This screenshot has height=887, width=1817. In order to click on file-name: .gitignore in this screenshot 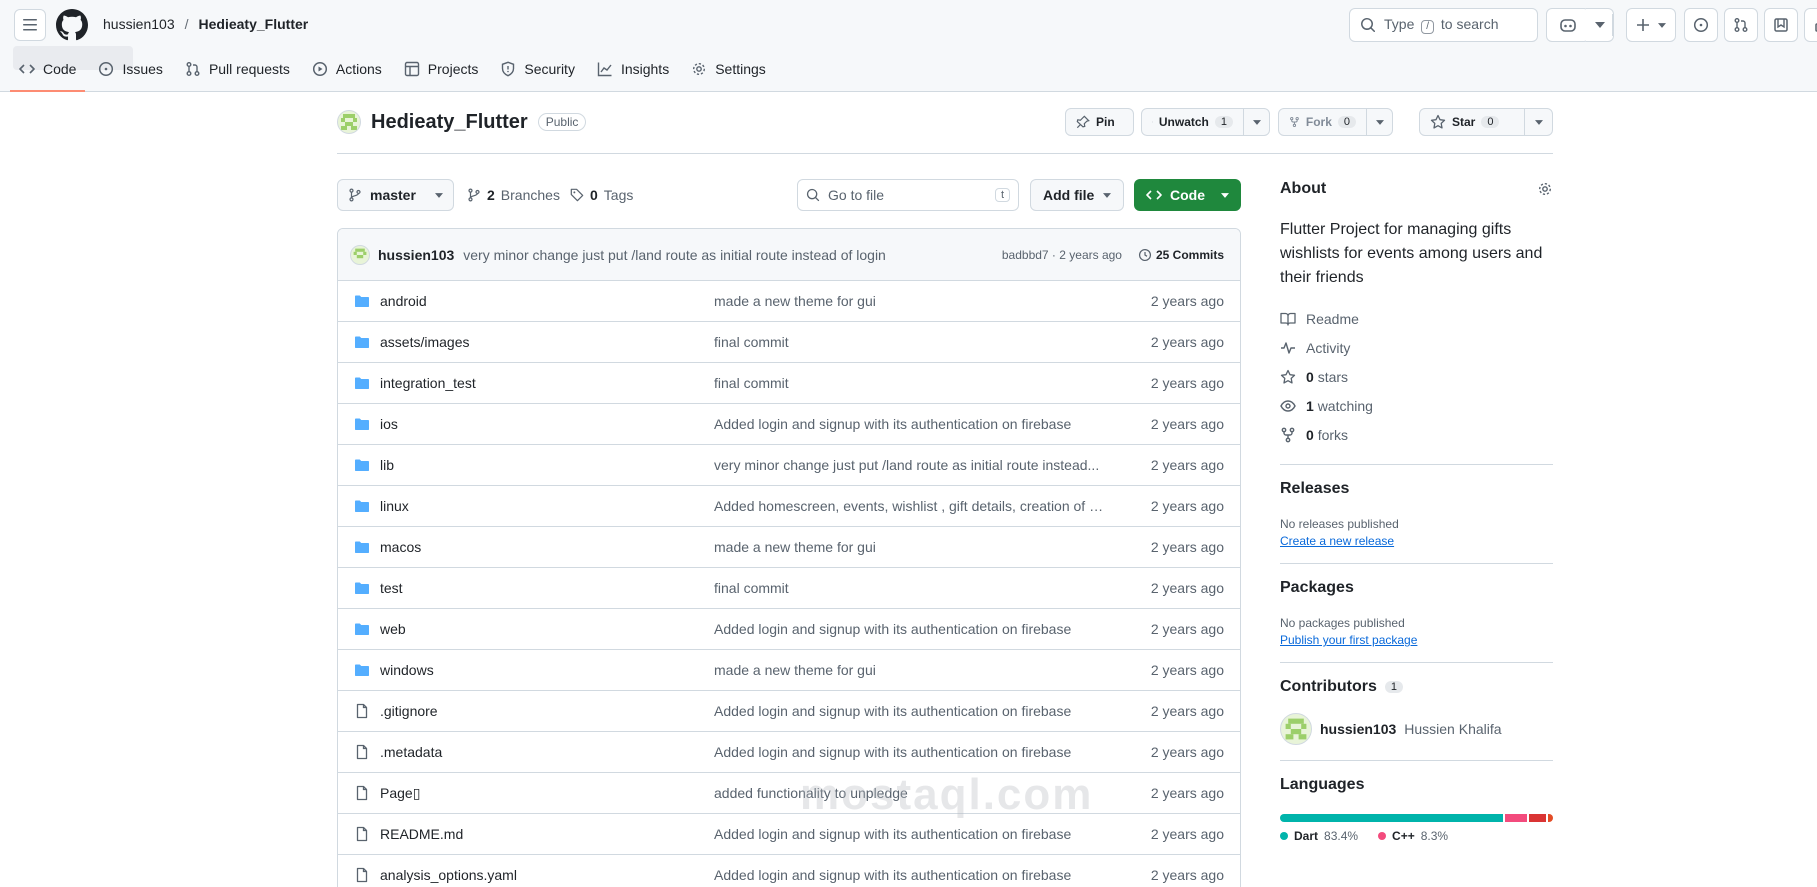, I will do `click(547, 711)`.